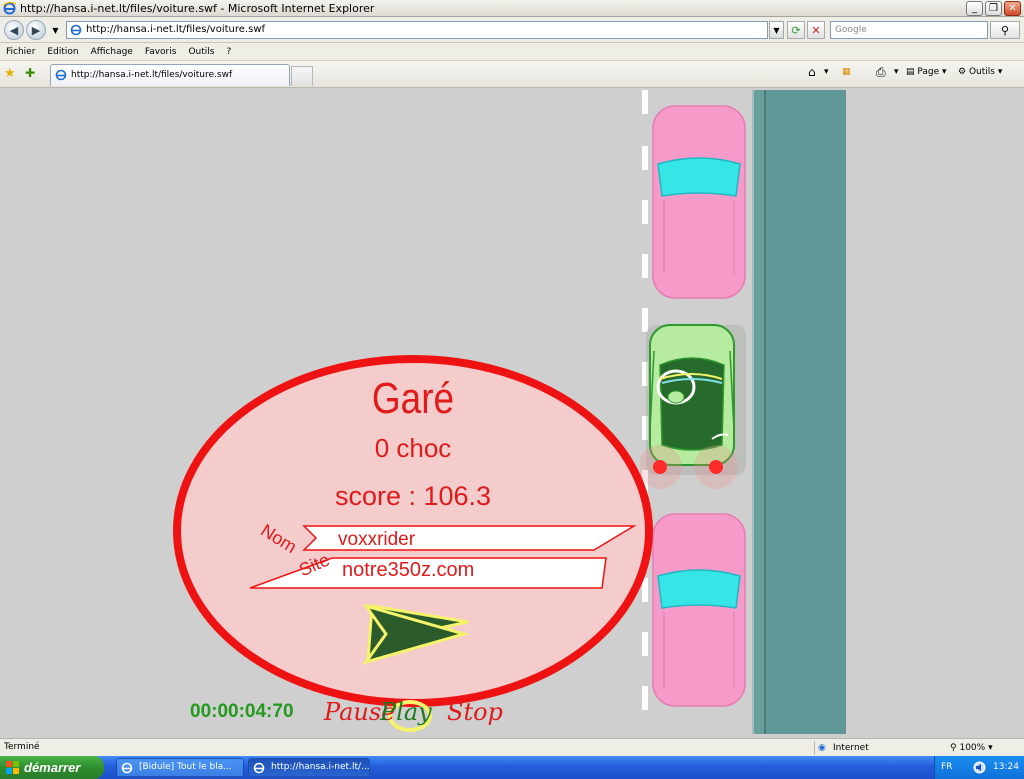 This screenshot has height=779, width=1024. Describe the element at coordinates (408, 570) in the screenshot. I see `site-value: notre350z.com` at that location.